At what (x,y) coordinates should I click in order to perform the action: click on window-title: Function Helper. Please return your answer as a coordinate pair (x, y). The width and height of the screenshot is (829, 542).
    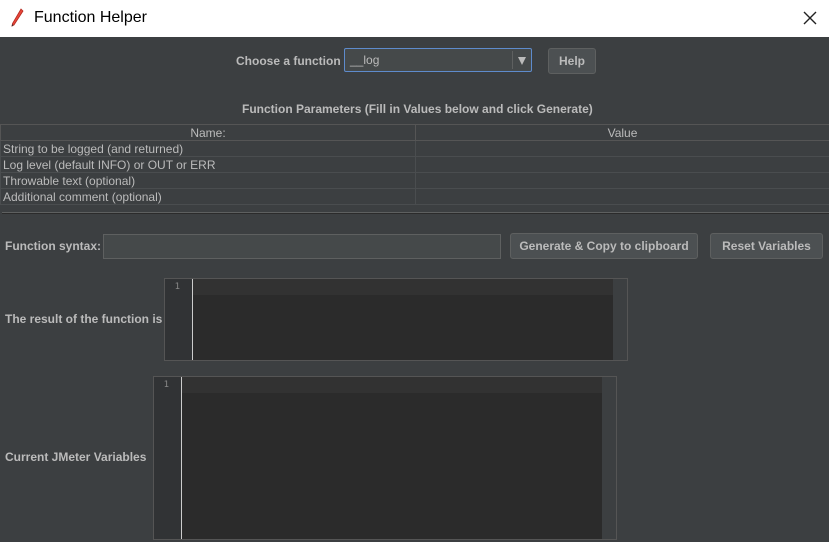
    Looking at the image, I should click on (90, 17).